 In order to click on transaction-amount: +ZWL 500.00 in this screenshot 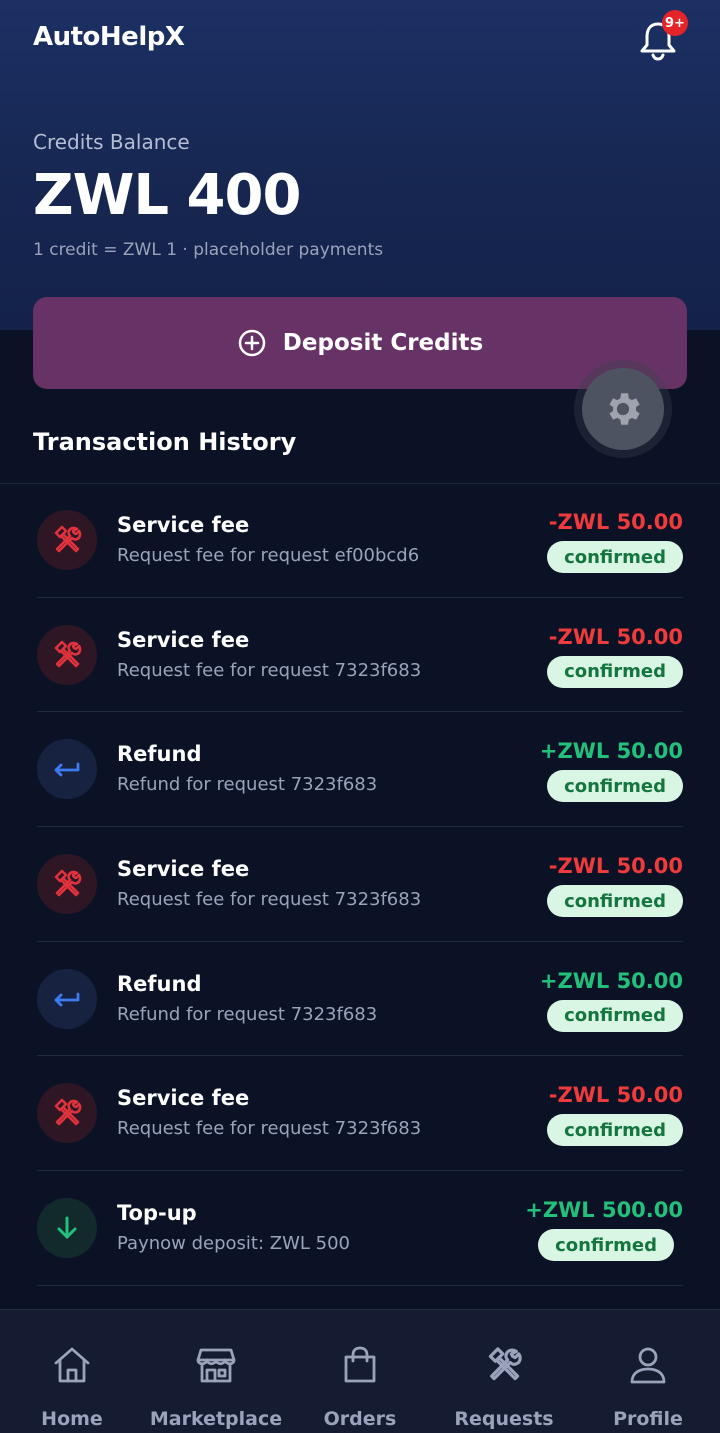, I will do `click(604, 1210)`.